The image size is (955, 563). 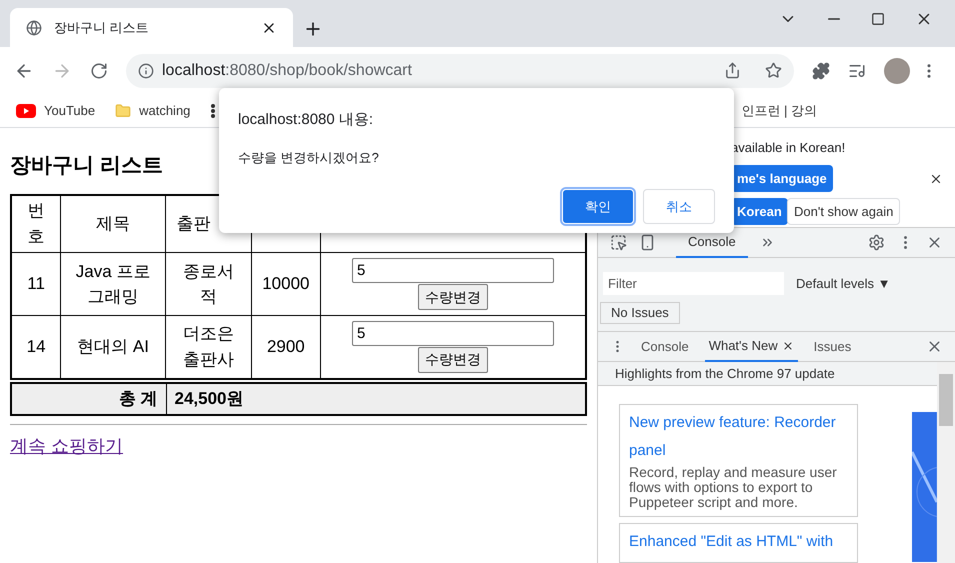 I want to click on table-cell: 2900, so click(x=285, y=346).